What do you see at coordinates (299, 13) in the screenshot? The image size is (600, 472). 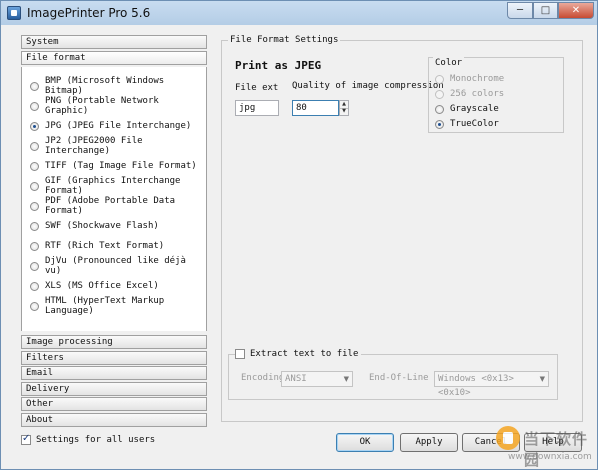 I see `title-bar: ImagePrinter Pro 5.6 ─ □ ✕` at bounding box center [299, 13].